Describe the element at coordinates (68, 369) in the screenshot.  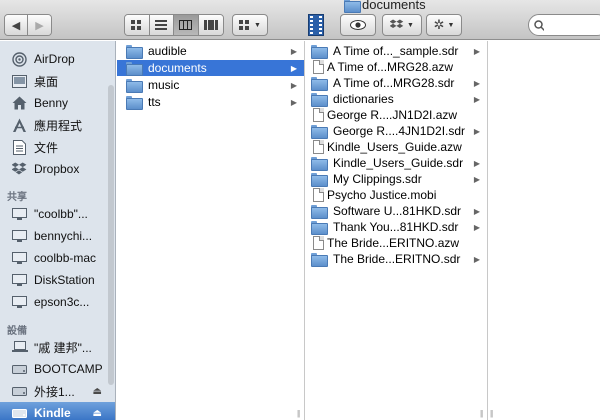
I see `sidebar-item-label: BOOTCAMP` at that location.